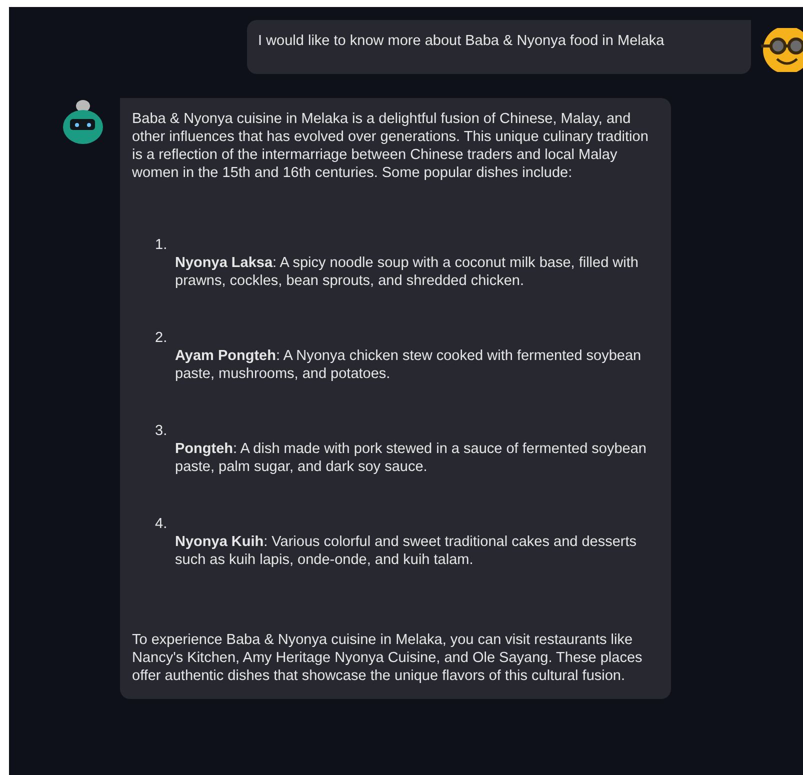 The height and width of the screenshot is (775, 803). Describe the element at coordinates (411, 458) in the screenshot. I see `dish-description: Pongteh: A dish made with pork stewed in a sauce of fermented soybean paste, palm sugar, and dark soy sauce.` at that location.